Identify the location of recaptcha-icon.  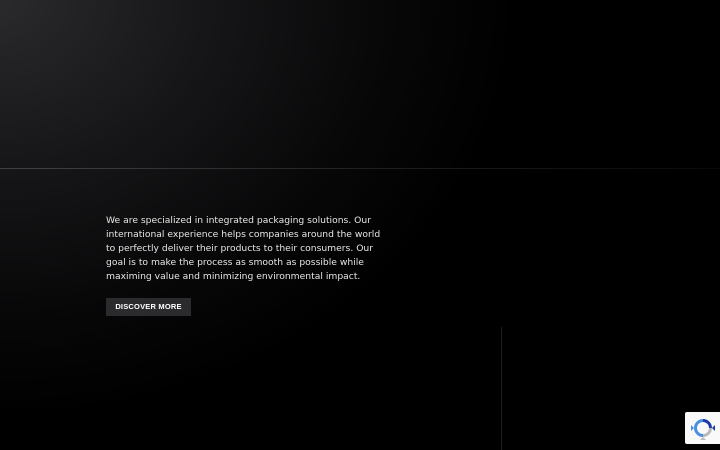
(702, 429).